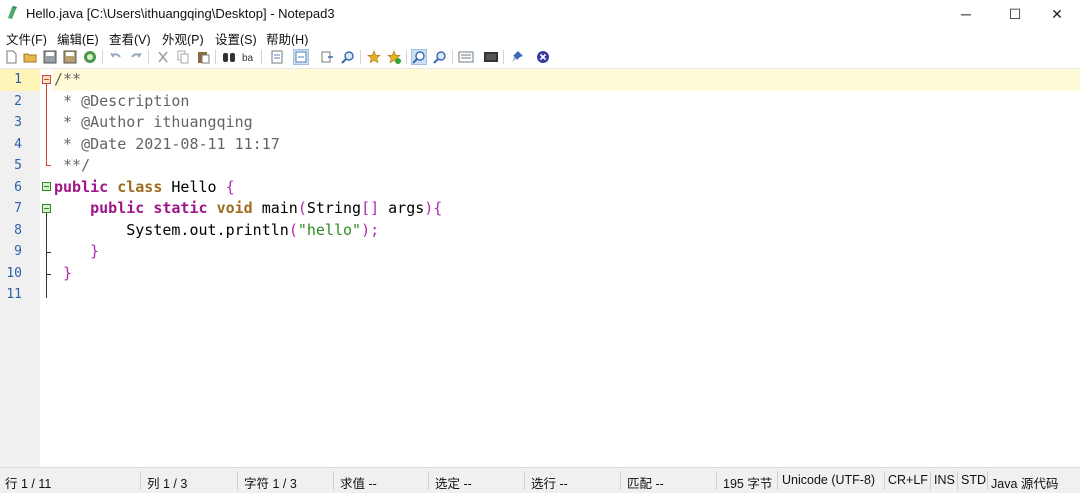 Image resolution: width=1080 pixels, height=493 pixels. Describe the element at coordinates (491, 57) in the screenshot. I see `customize-icon` at that location.